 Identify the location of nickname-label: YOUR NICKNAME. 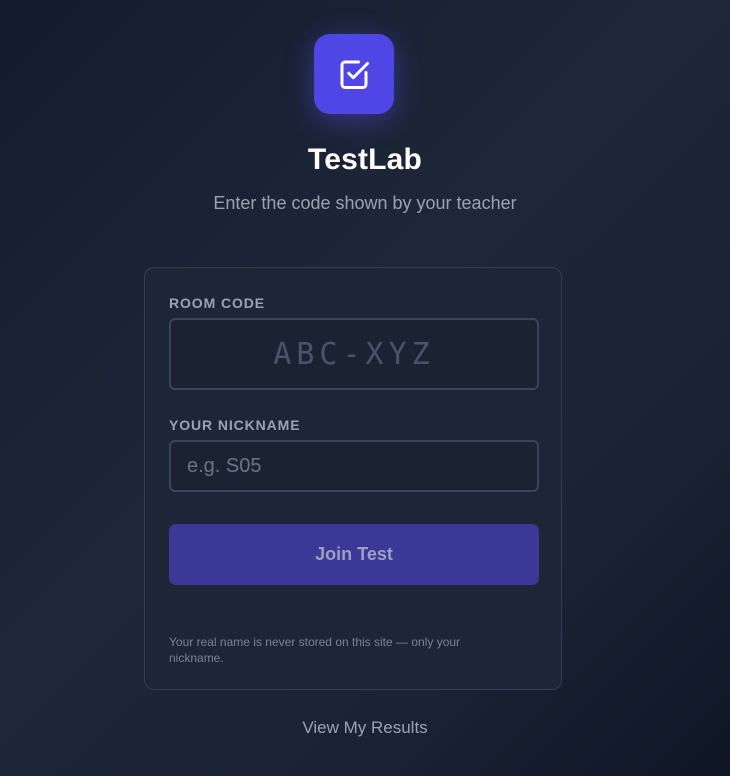
(235, 425).